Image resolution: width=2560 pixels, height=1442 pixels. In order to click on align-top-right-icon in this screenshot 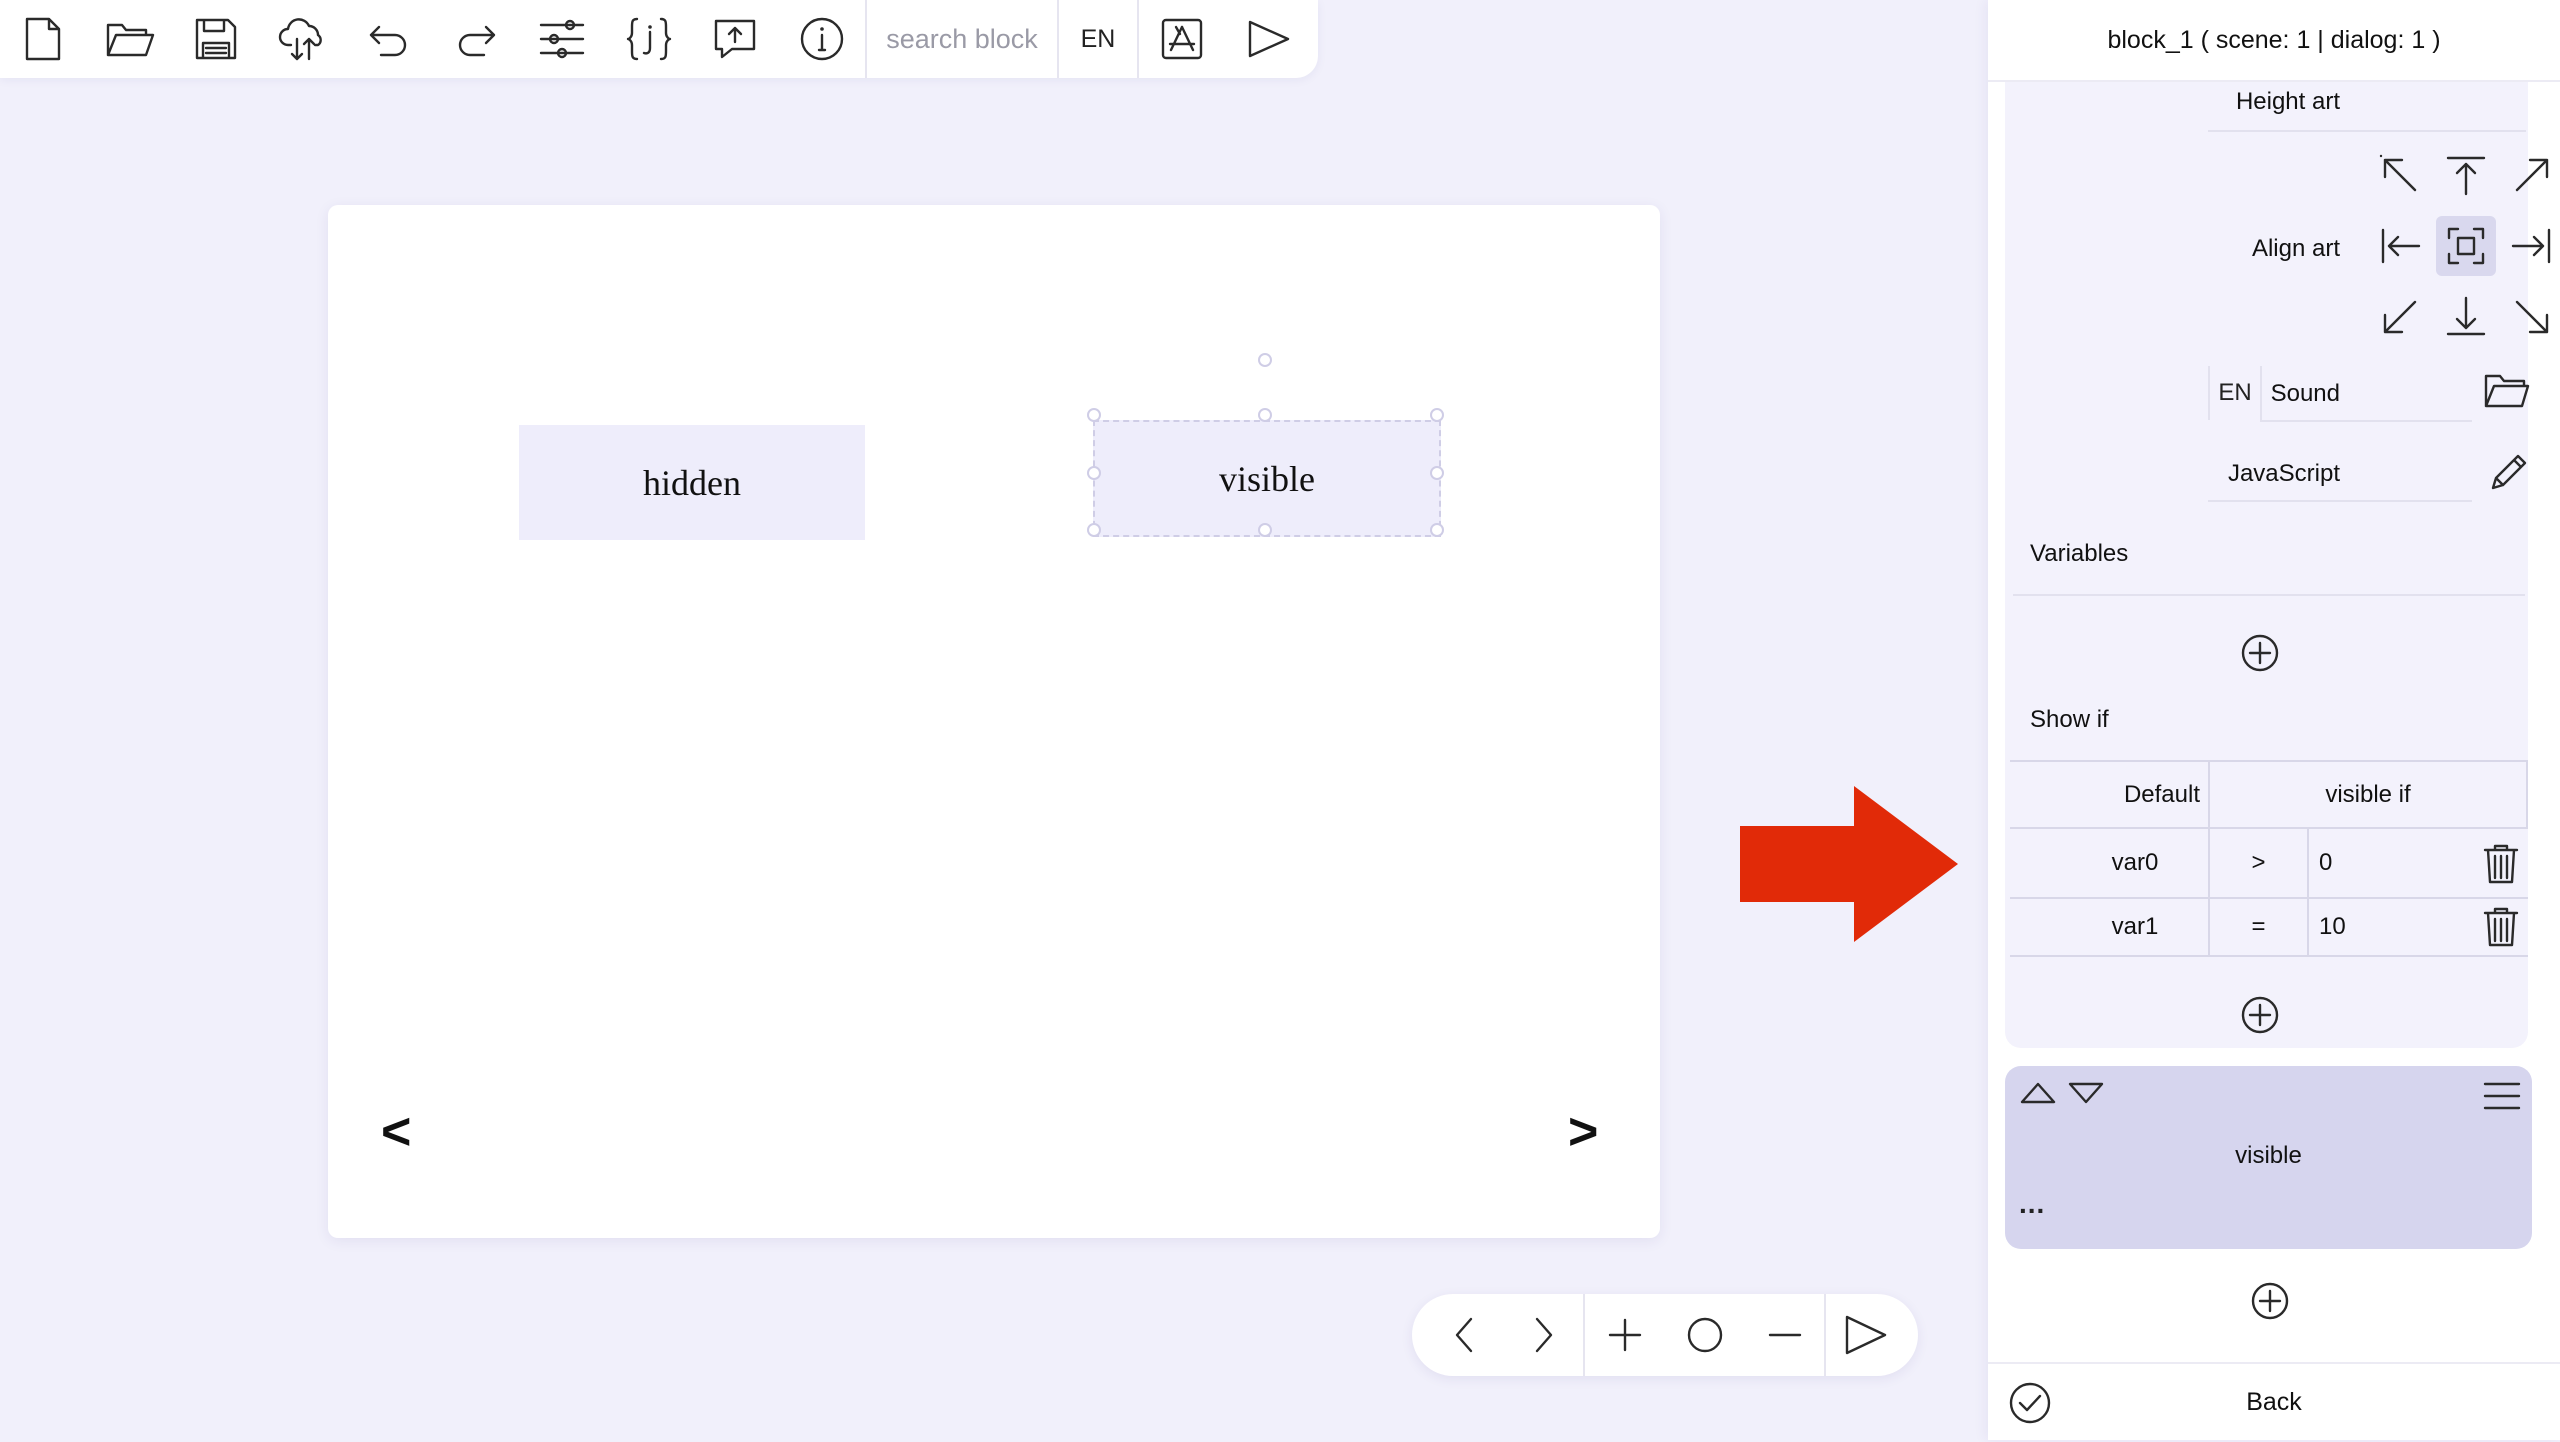, I will do `click(2530, 176)`.